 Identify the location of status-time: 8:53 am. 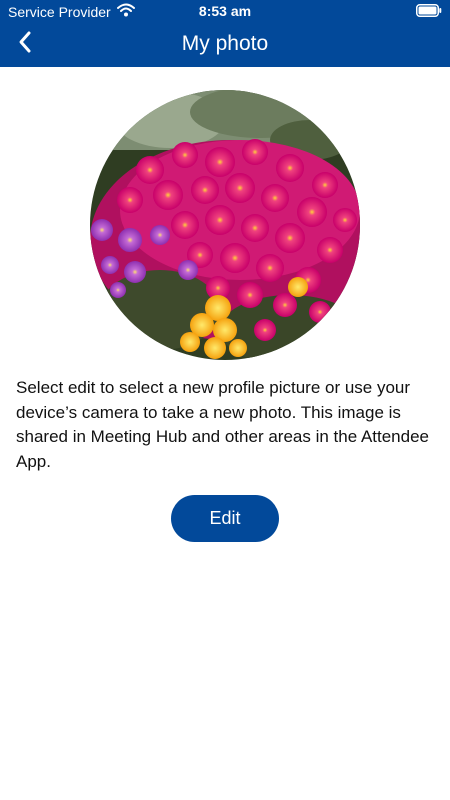
(225, 11).